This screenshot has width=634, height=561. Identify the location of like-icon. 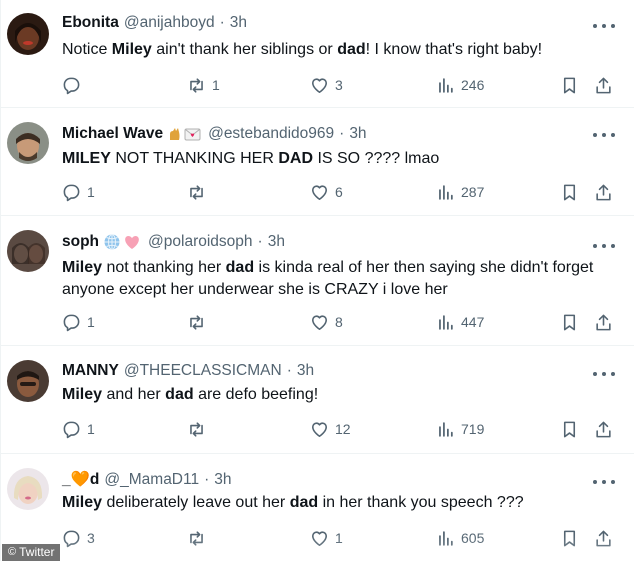
(319, 192).